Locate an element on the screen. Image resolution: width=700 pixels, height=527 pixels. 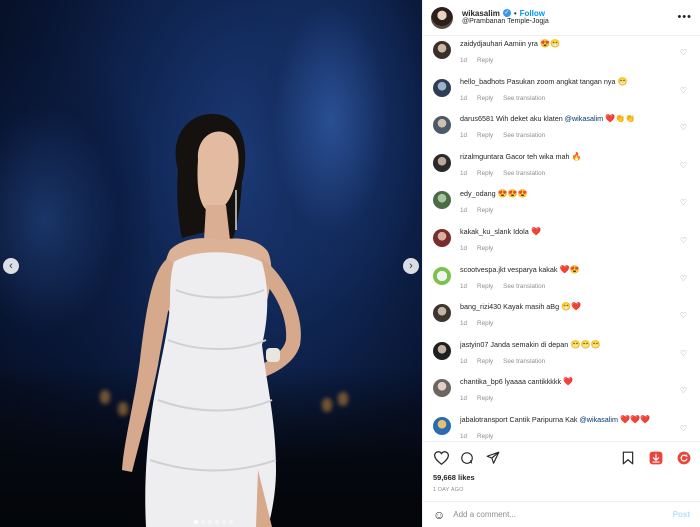
carousel-next-button: › is located at coordinates (411, 266).